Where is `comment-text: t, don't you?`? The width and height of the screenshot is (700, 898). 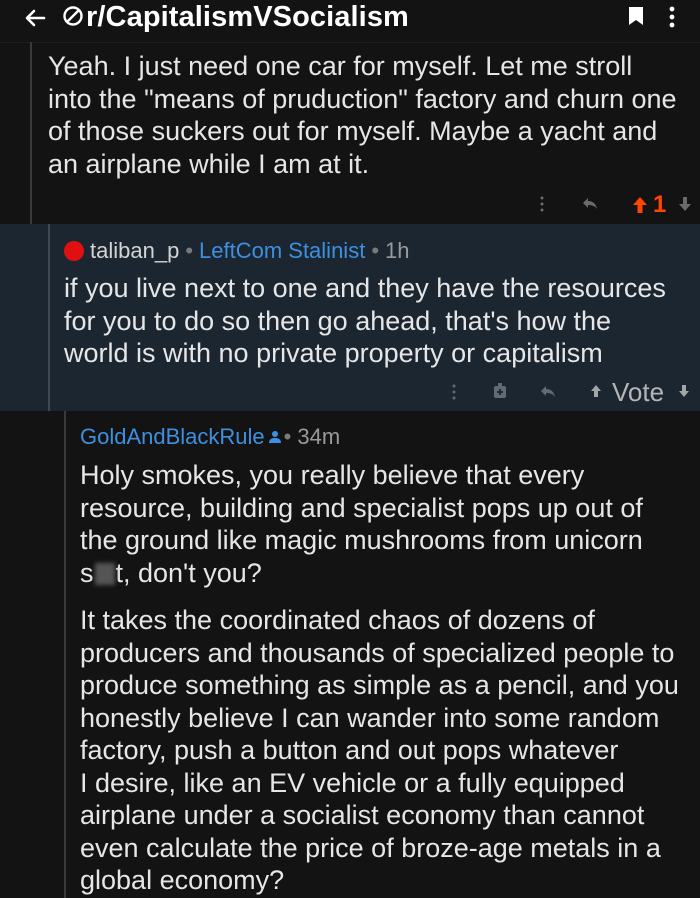 comment-text: t, don't you? is located at coordinates (188, 572).